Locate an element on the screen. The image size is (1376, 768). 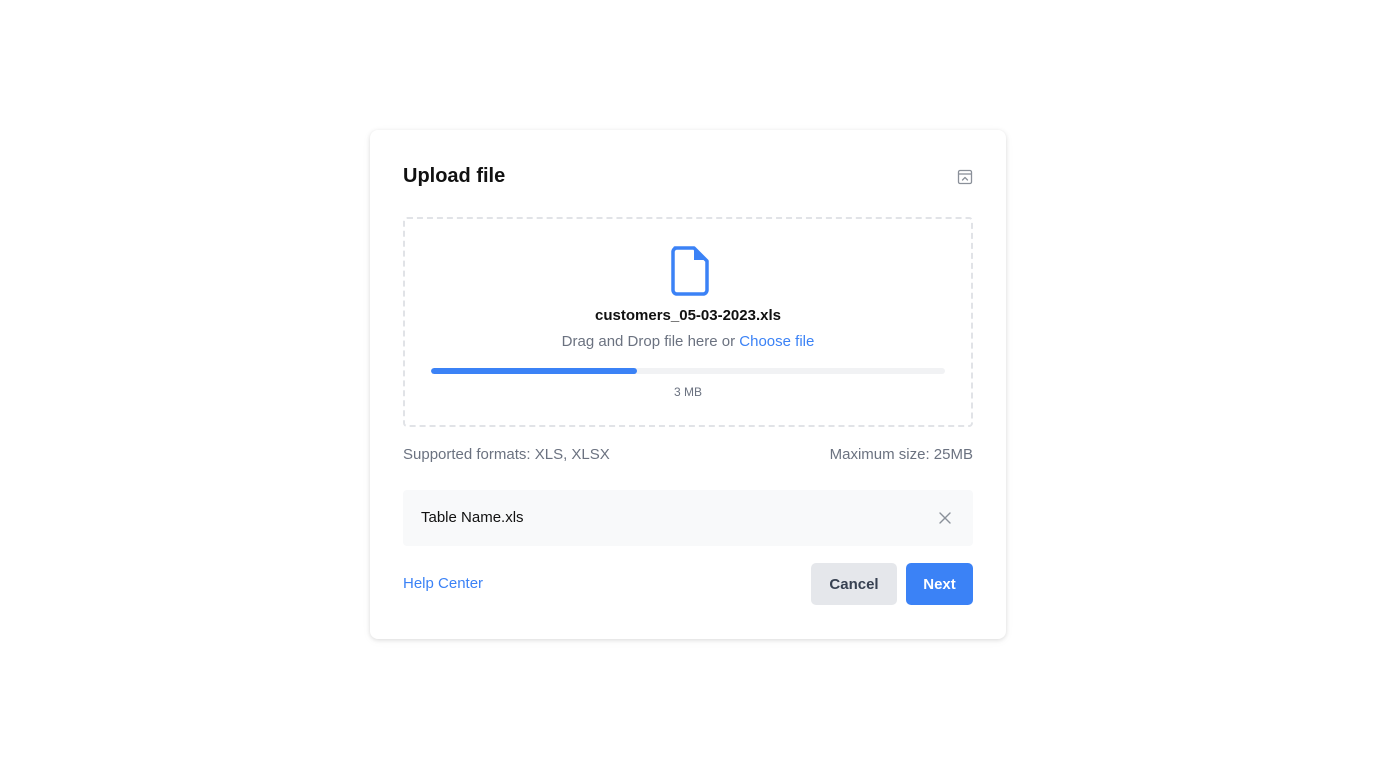
cancel-button: Cancel is located at coordinates (854, 584).